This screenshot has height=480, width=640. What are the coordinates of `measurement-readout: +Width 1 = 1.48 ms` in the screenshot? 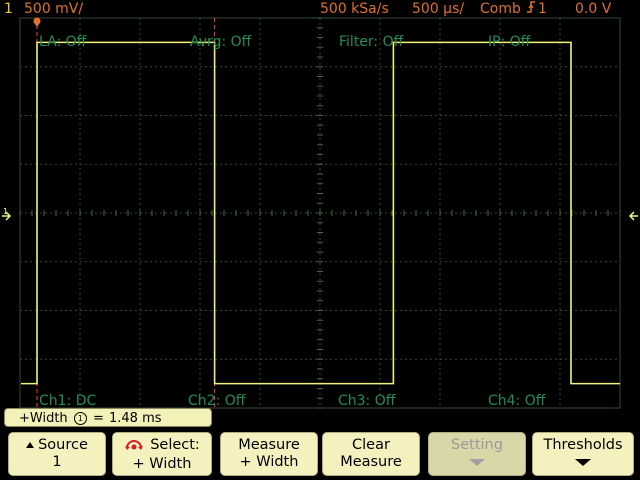 It's located at (108, 417).